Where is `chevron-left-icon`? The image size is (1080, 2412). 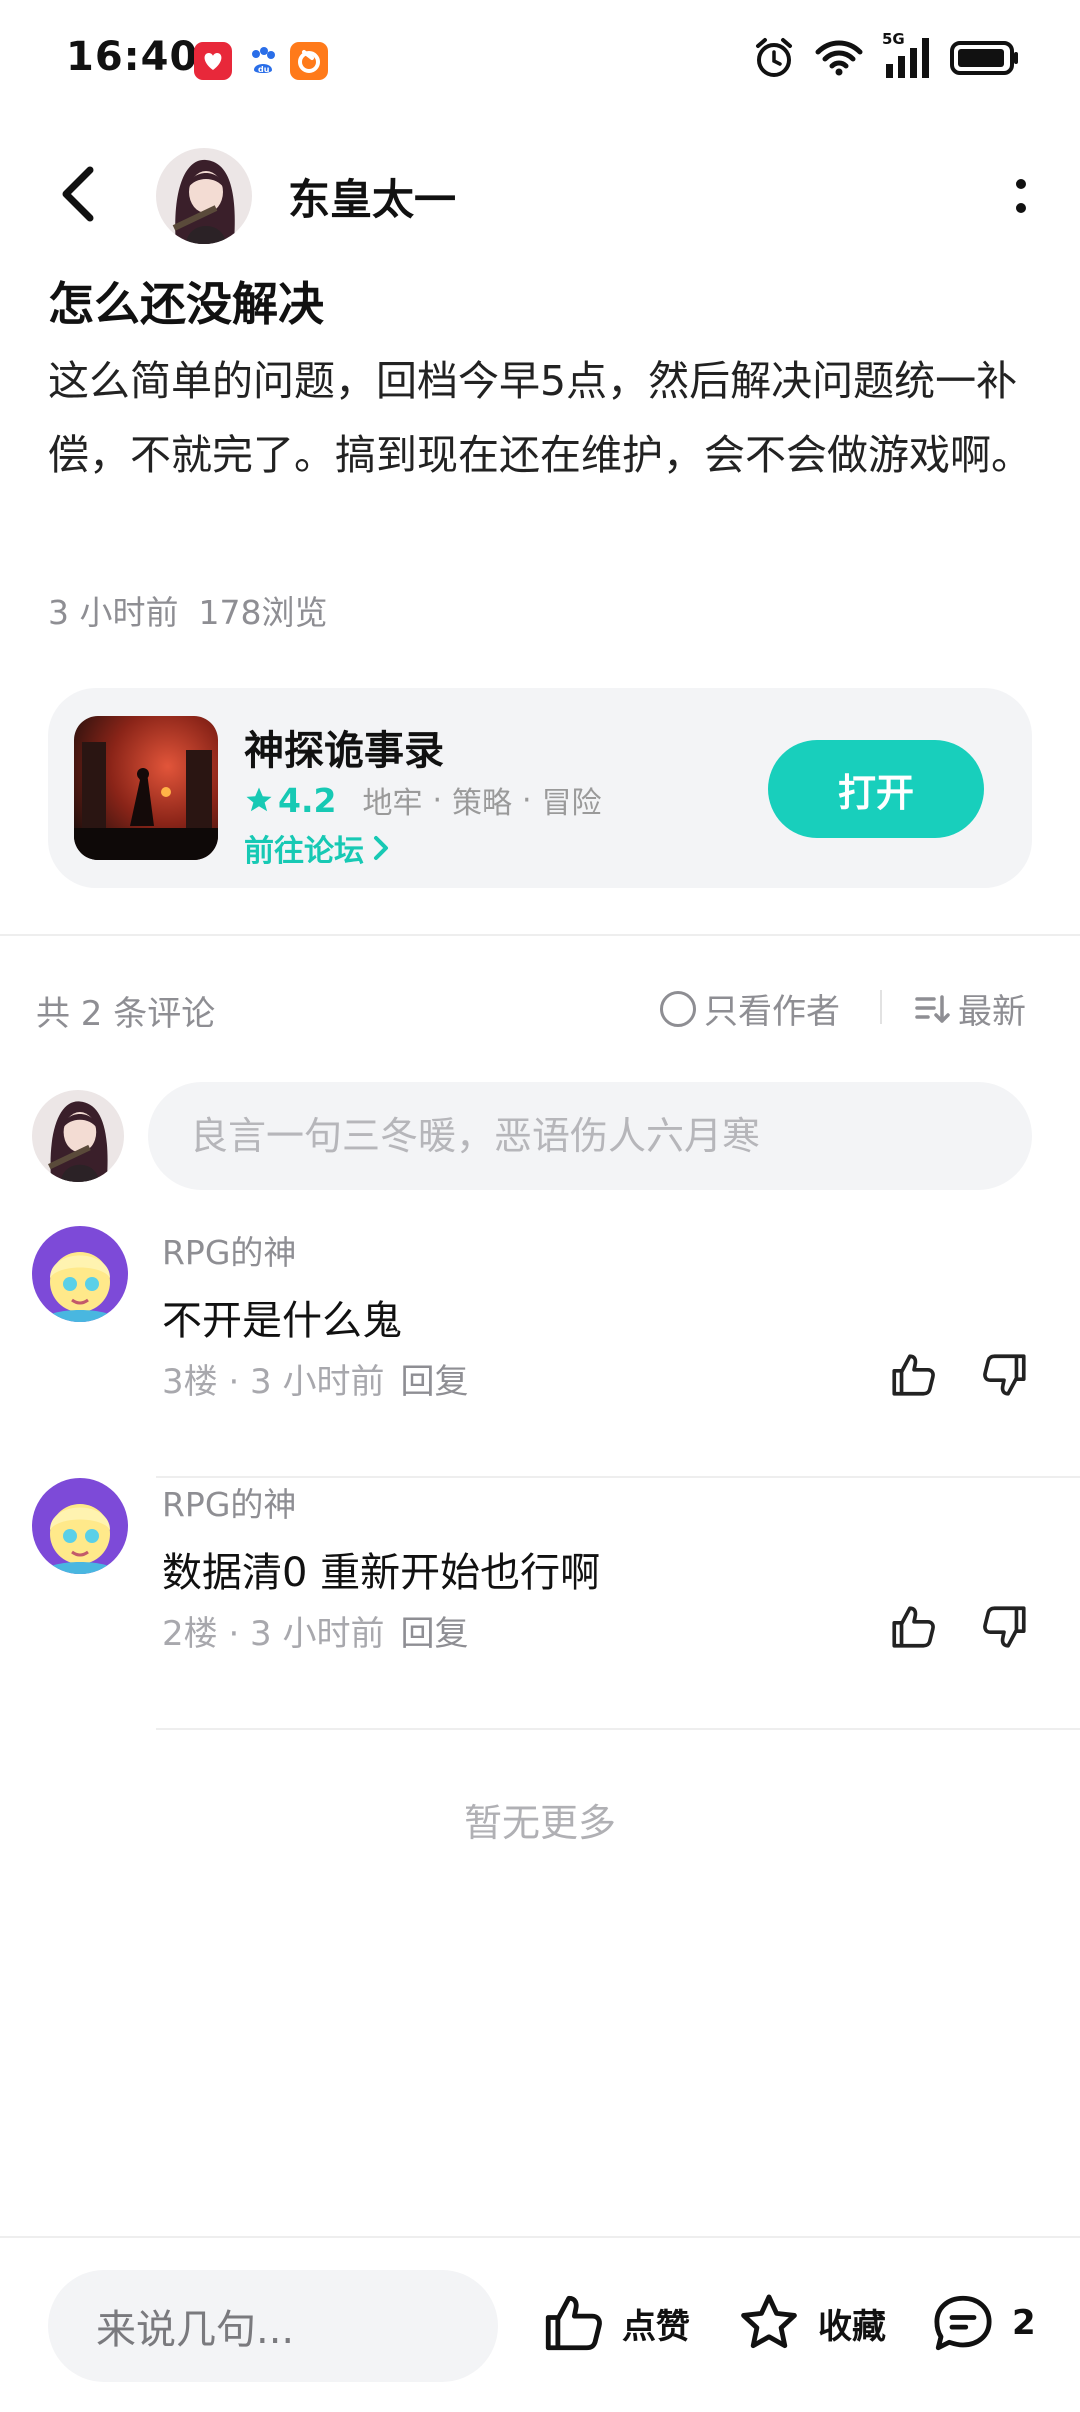
chevron-left-icon is located at coordinates (78, 194).